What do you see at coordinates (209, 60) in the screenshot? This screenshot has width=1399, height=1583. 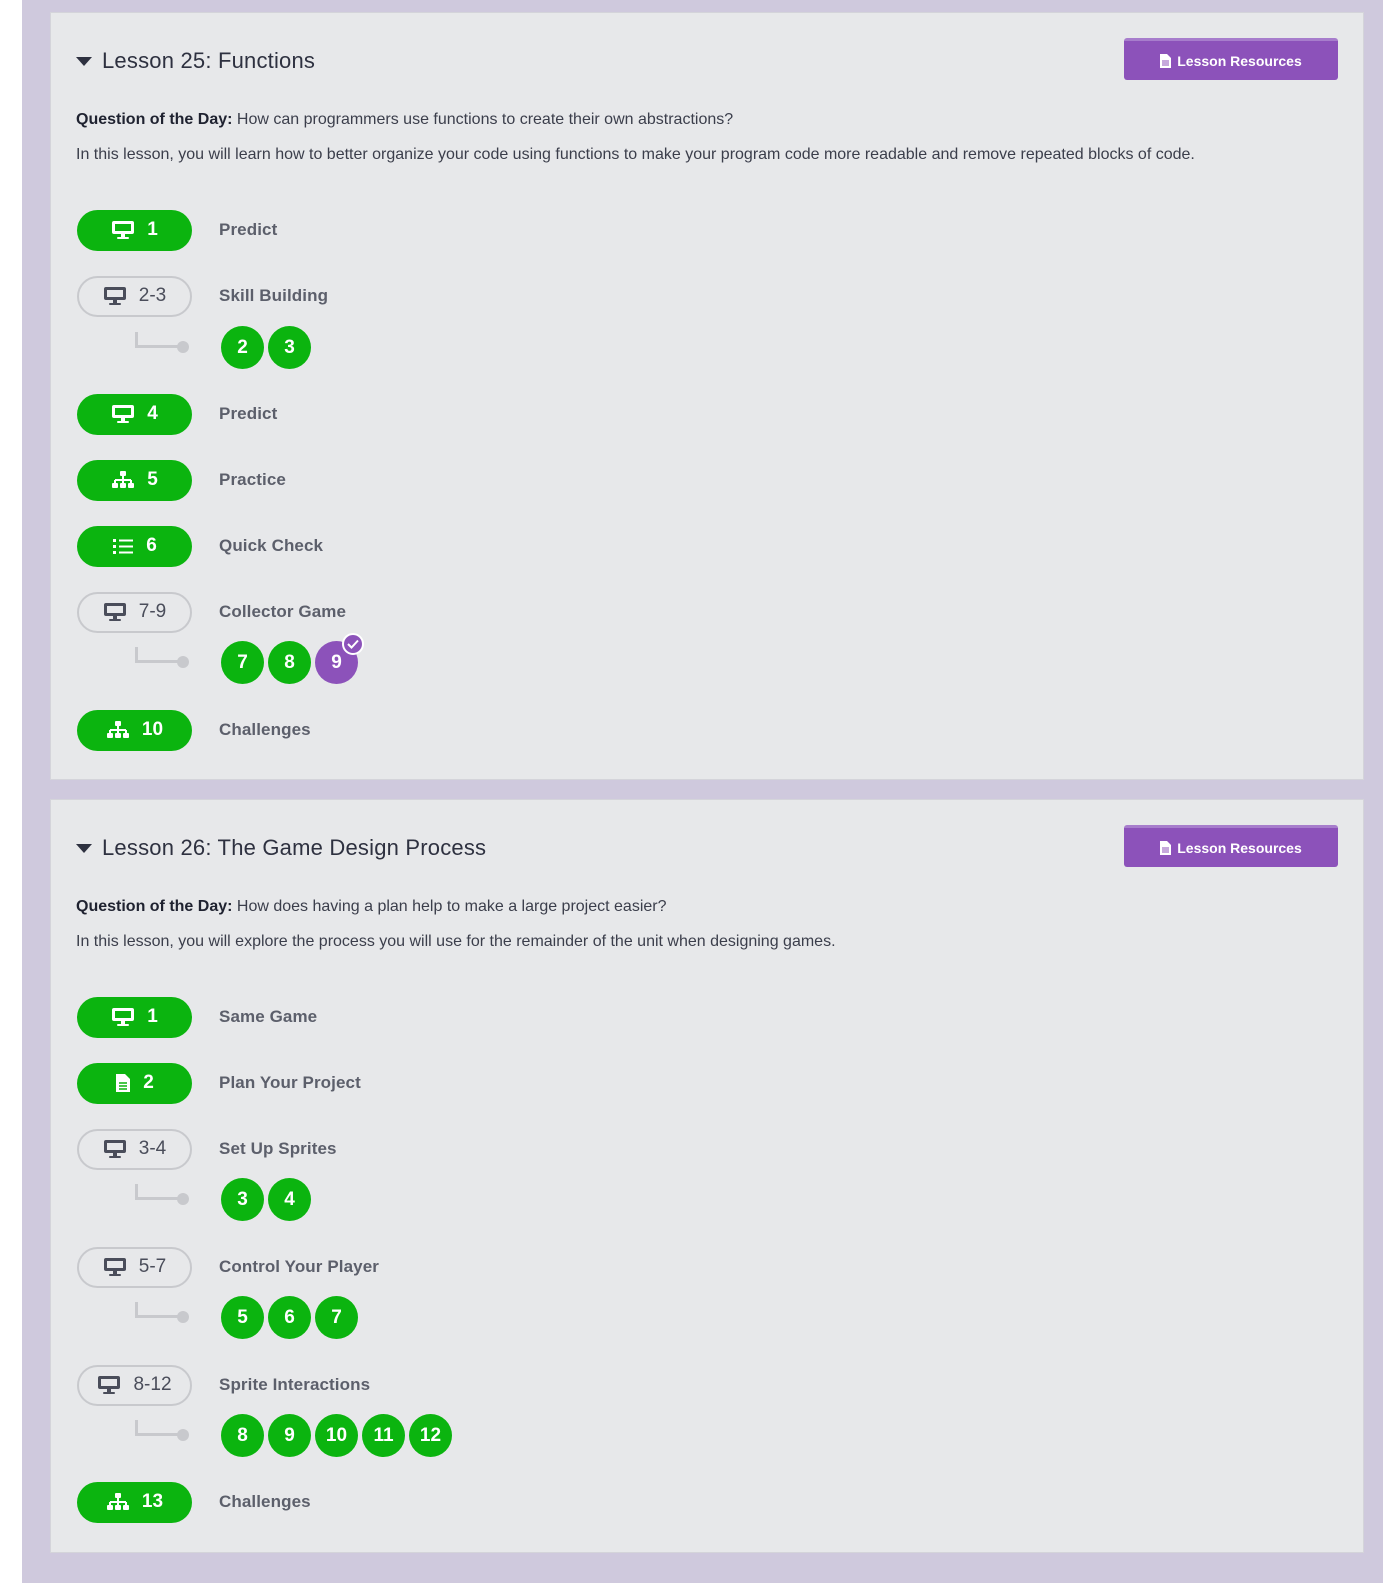 I see `lesson-title: Lesson 25: Functions` at bounding box center [209, 60].